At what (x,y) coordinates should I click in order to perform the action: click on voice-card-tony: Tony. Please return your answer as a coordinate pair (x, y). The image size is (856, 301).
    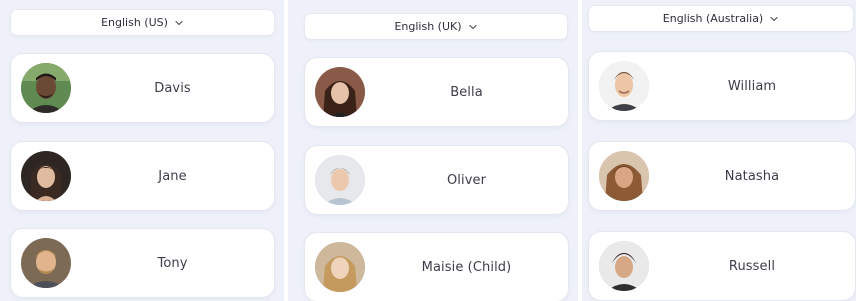
    Looking at the image, I should click on (142, 263).